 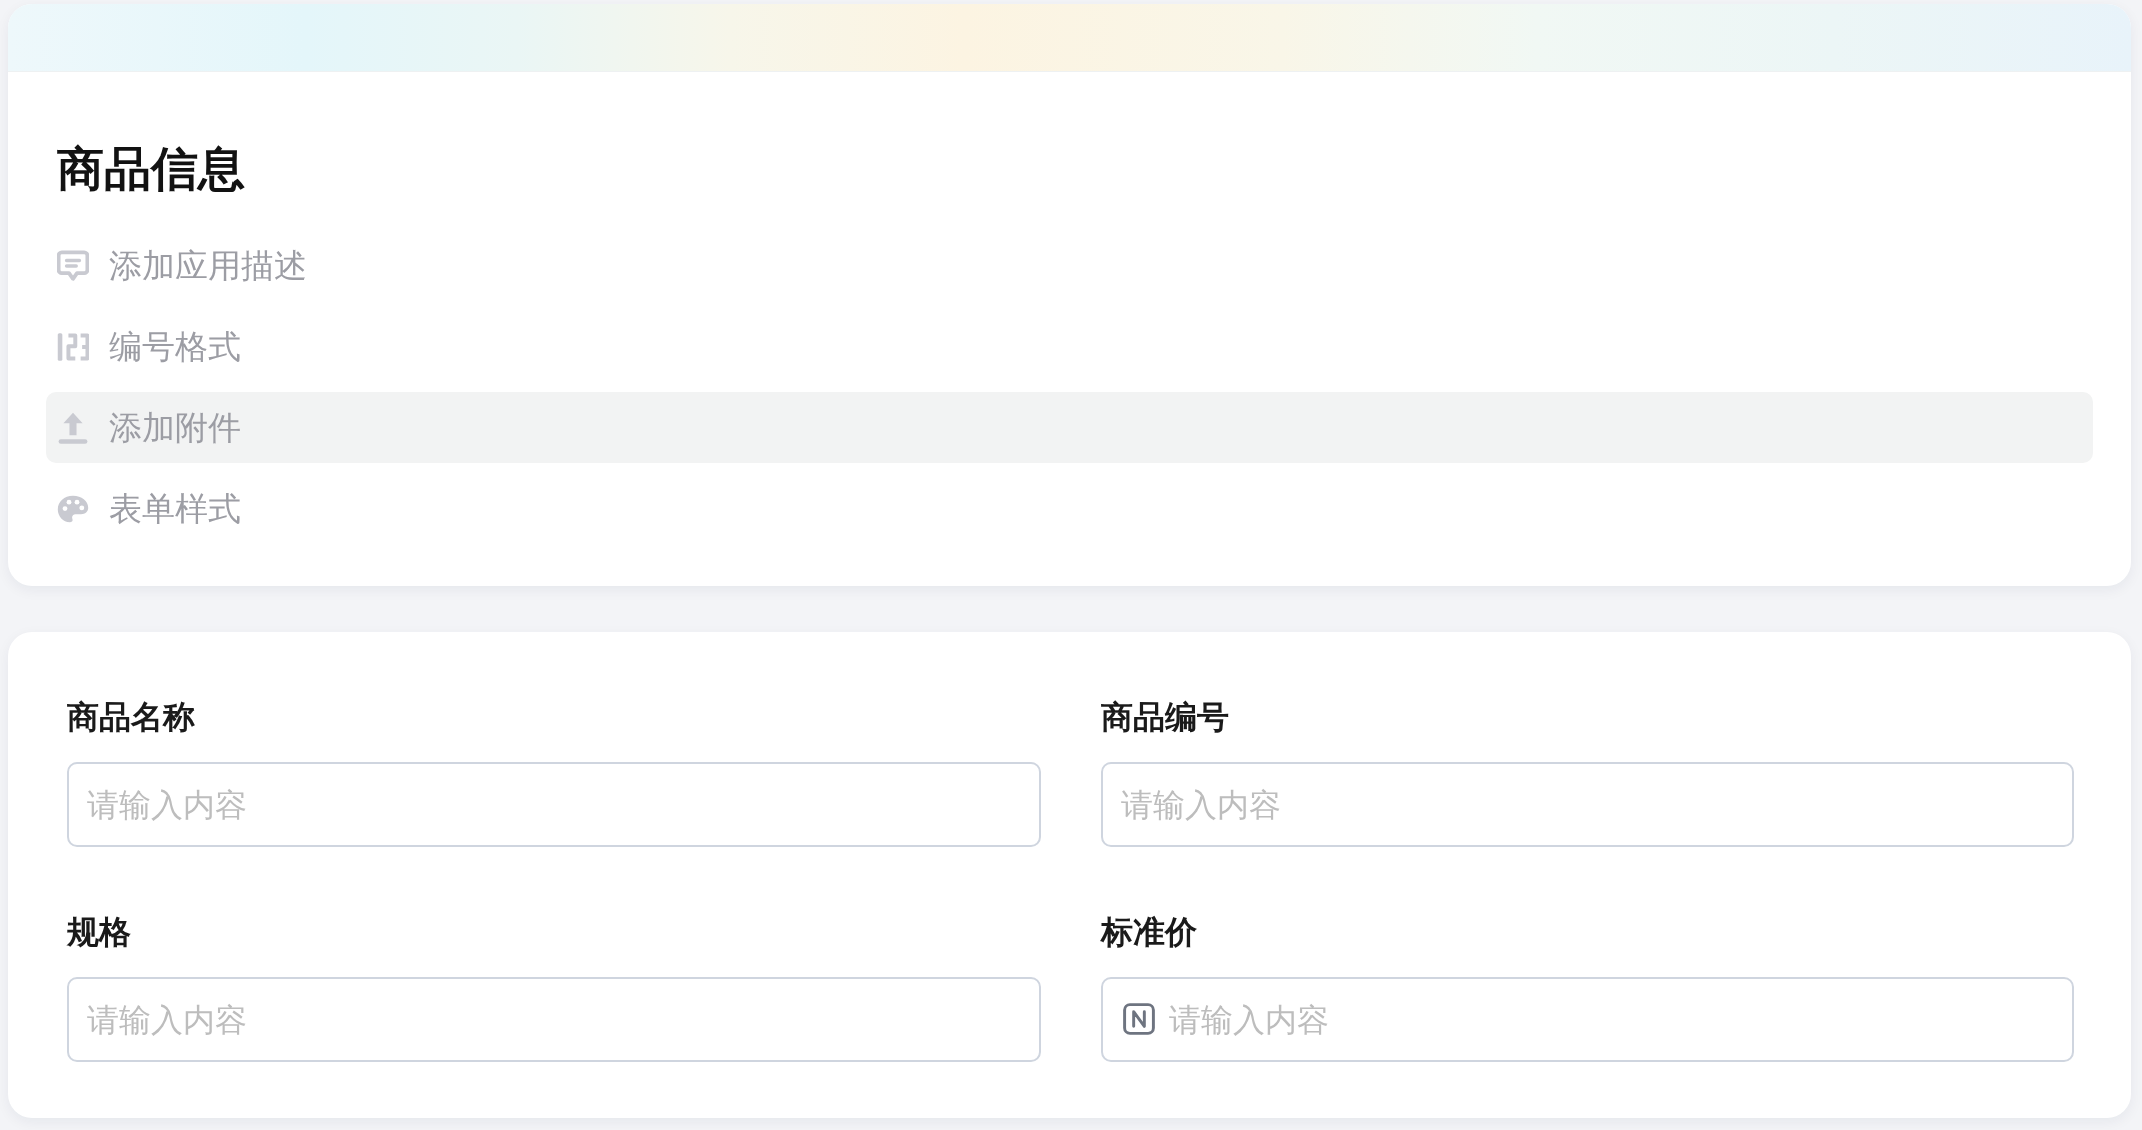 I want to click on field-label: 商品名称, so click(x=131, y=717).